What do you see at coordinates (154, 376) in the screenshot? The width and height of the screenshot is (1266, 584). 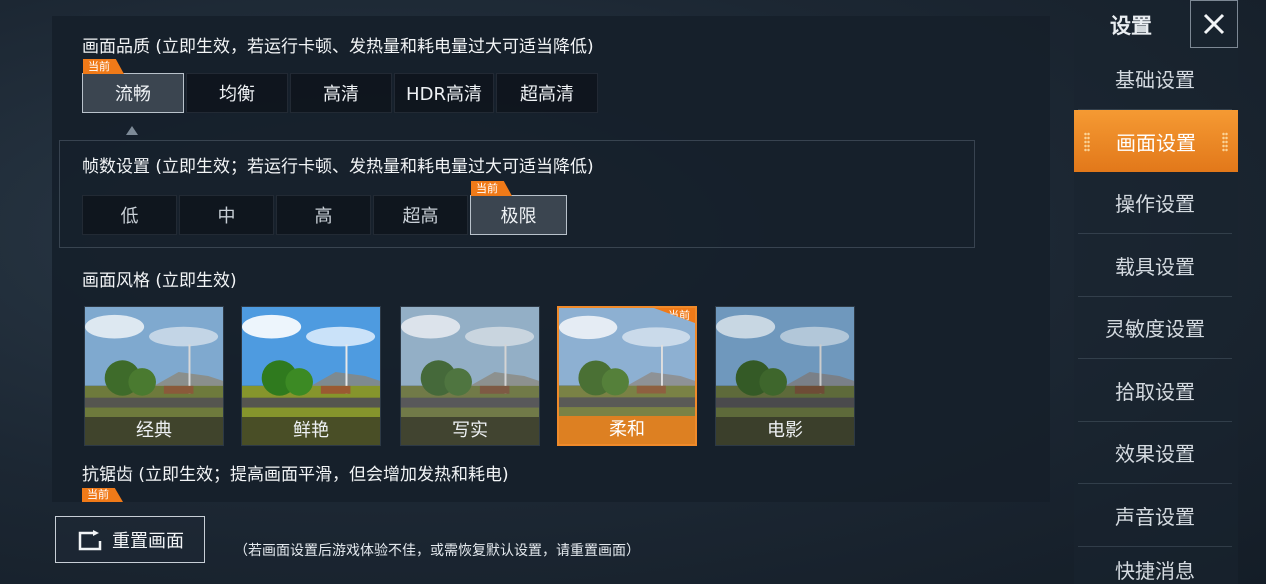 I see `style-option-classic: 经典` at bounding box center [154, 376].